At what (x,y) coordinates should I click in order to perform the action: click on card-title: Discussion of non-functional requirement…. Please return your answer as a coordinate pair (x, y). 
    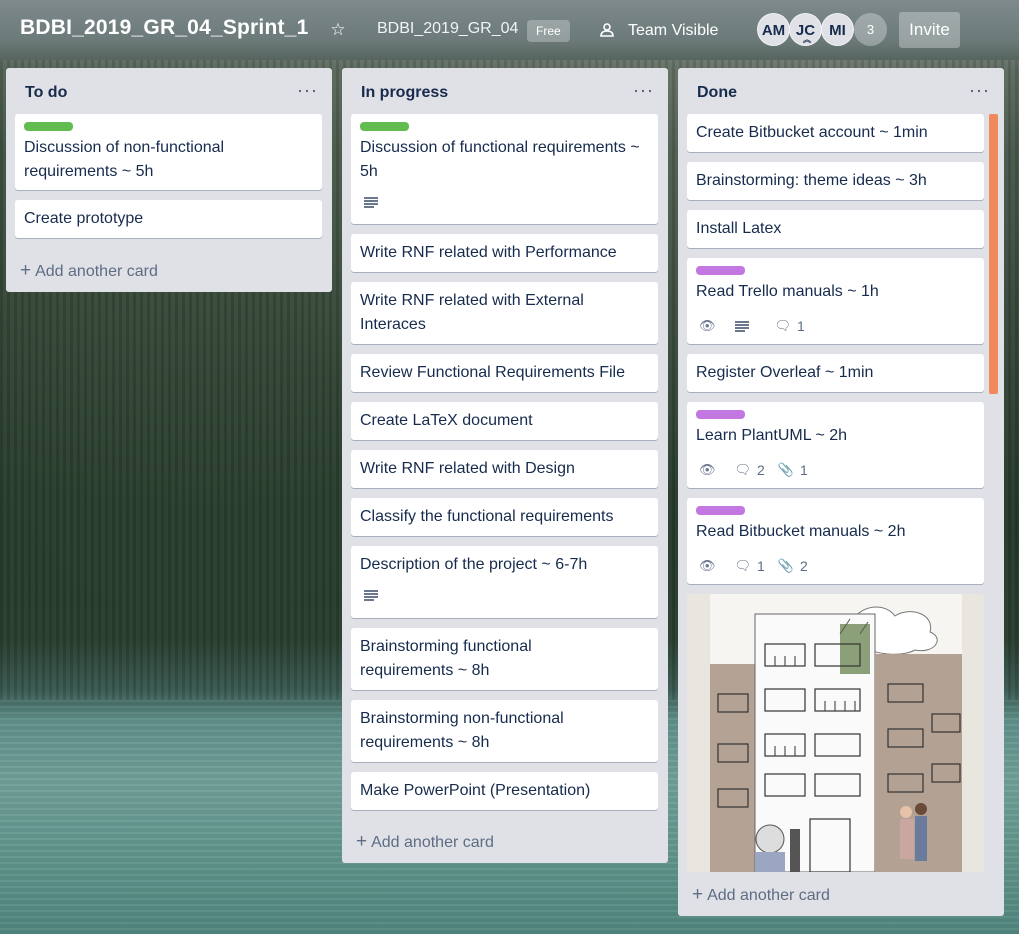
    Looking at the image, I should click on (124, 159).